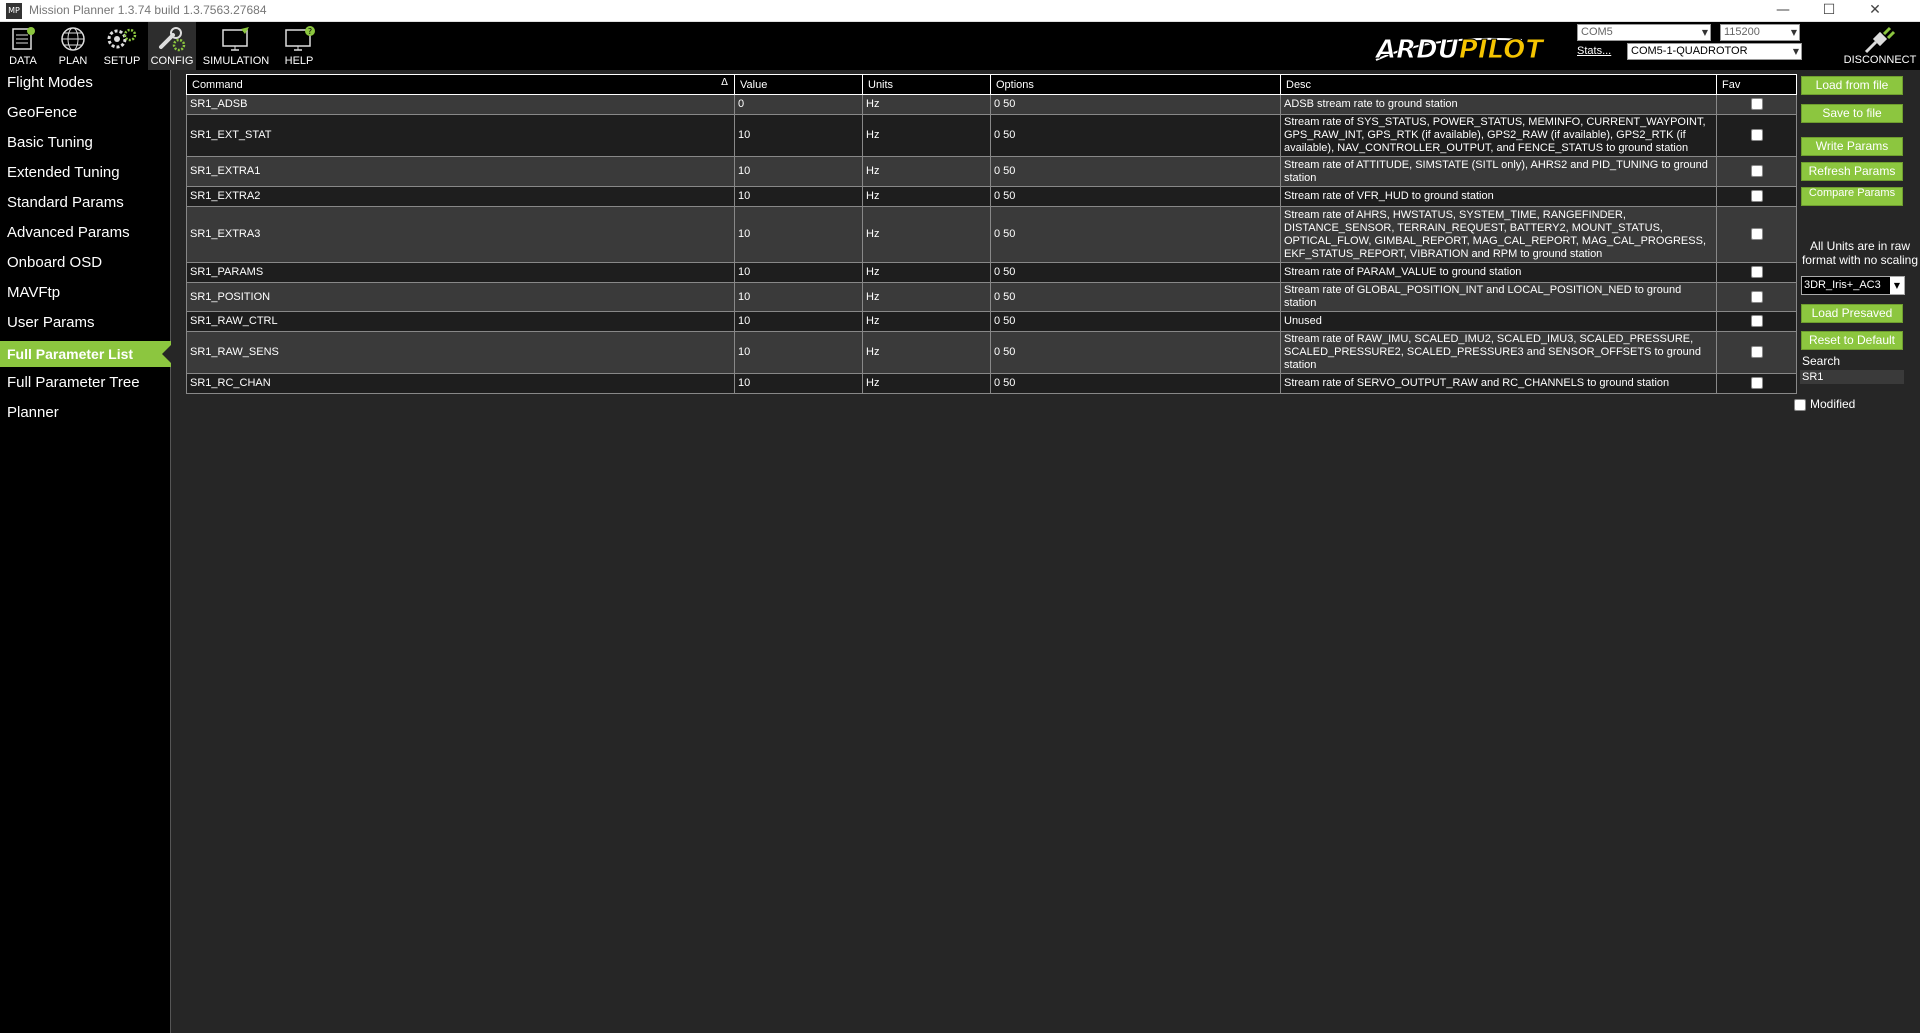 The height and width of the screenshot is (1033, 1920). Describe the element at coordinates (85, 293) in the screenshot. I see `sidebar-item-mavftp: MAVFtp` at that location.